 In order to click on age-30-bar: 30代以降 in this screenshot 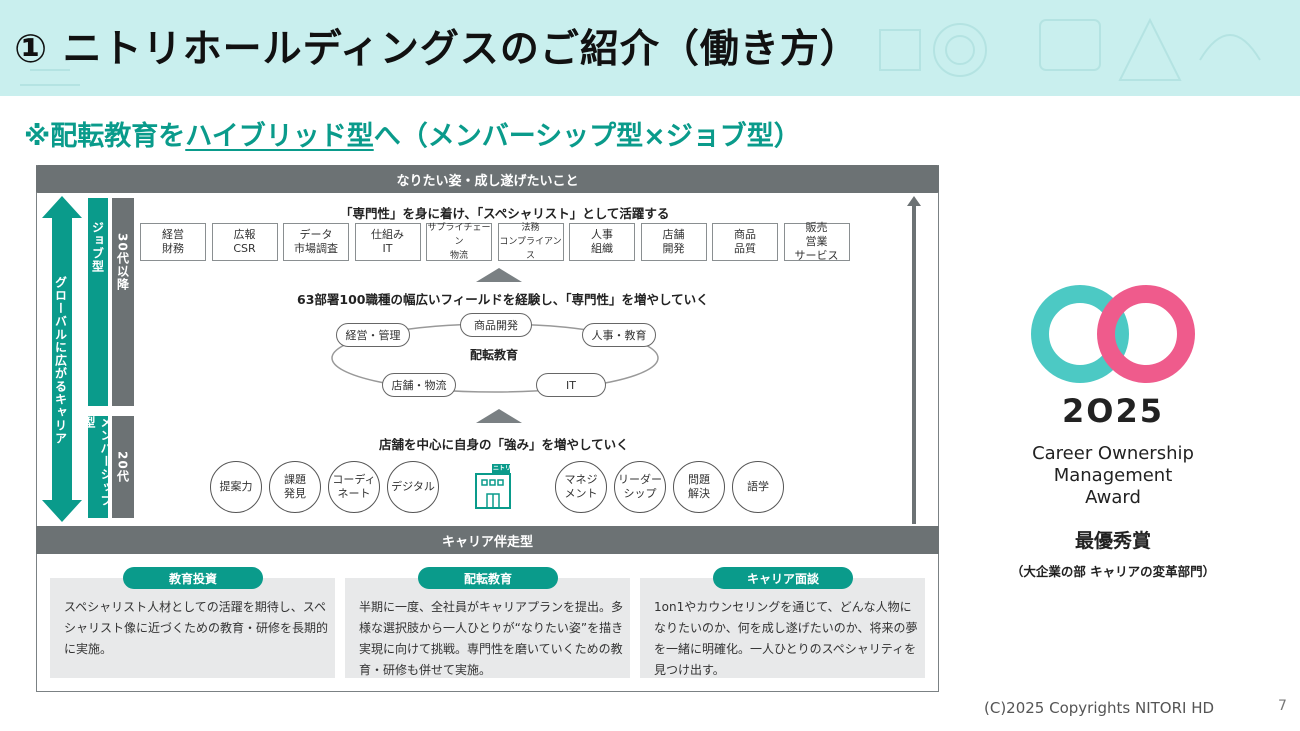, I will do `click(123, 302)`.